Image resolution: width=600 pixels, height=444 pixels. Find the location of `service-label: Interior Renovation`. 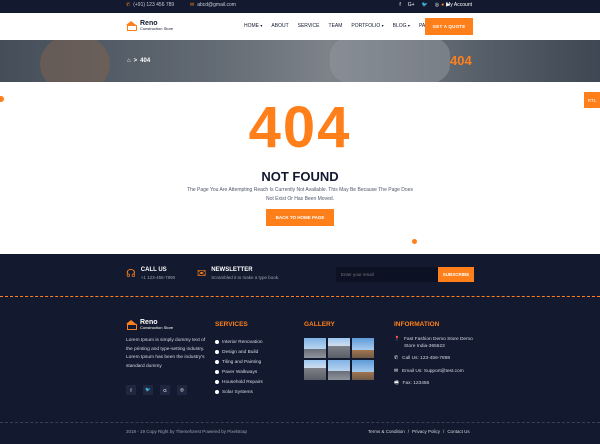

service-label: Interior Renovation is located at coordinates (242, 342).